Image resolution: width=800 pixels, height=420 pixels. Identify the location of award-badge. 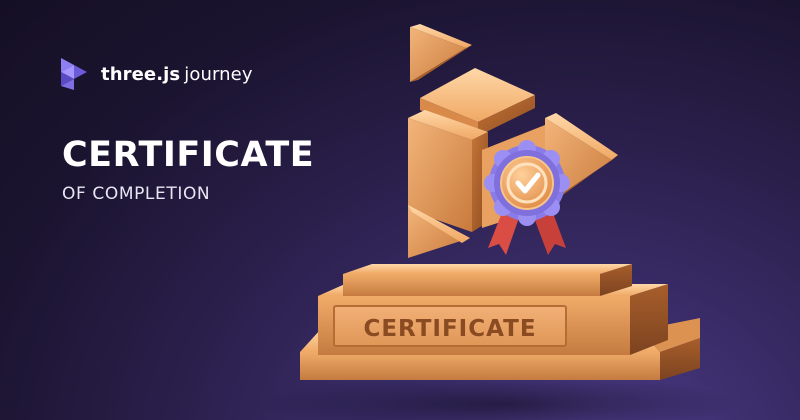
(527, 197).